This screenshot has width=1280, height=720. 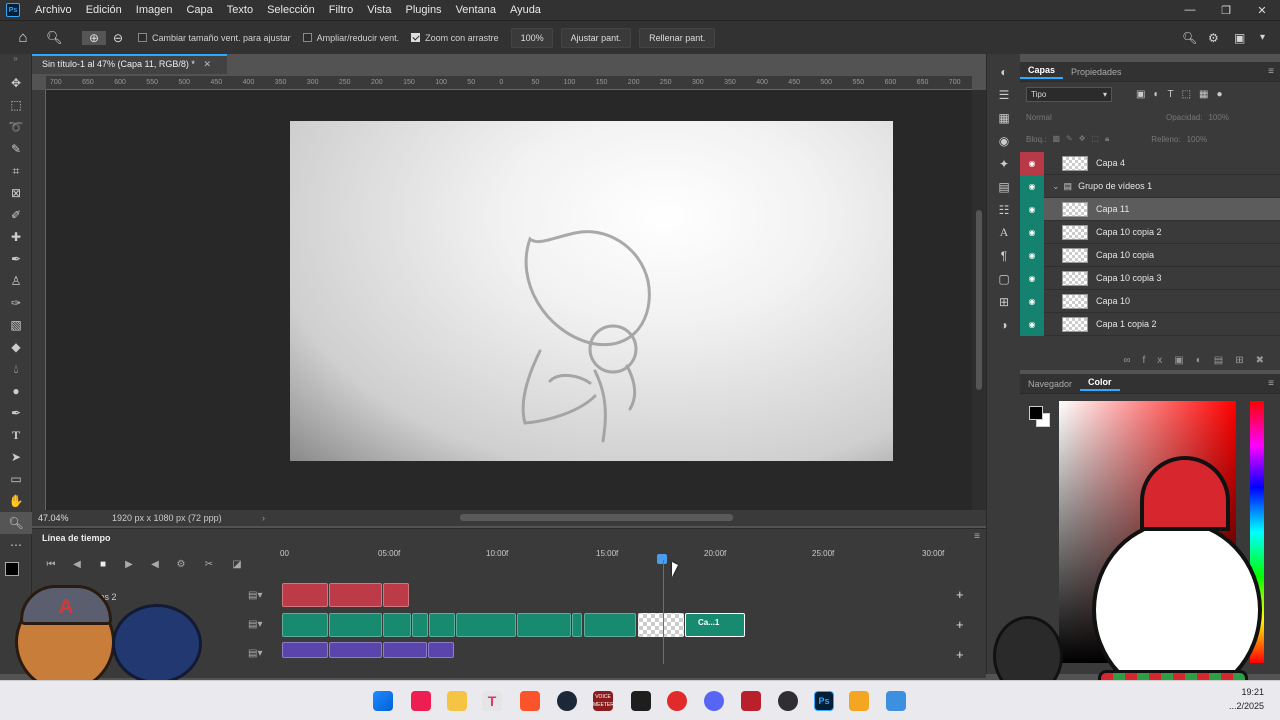 What do you see at coordinates (263, 518) in the screenshot?
I see `status-chevron-icon: ›` at bounding box center [263, 518].